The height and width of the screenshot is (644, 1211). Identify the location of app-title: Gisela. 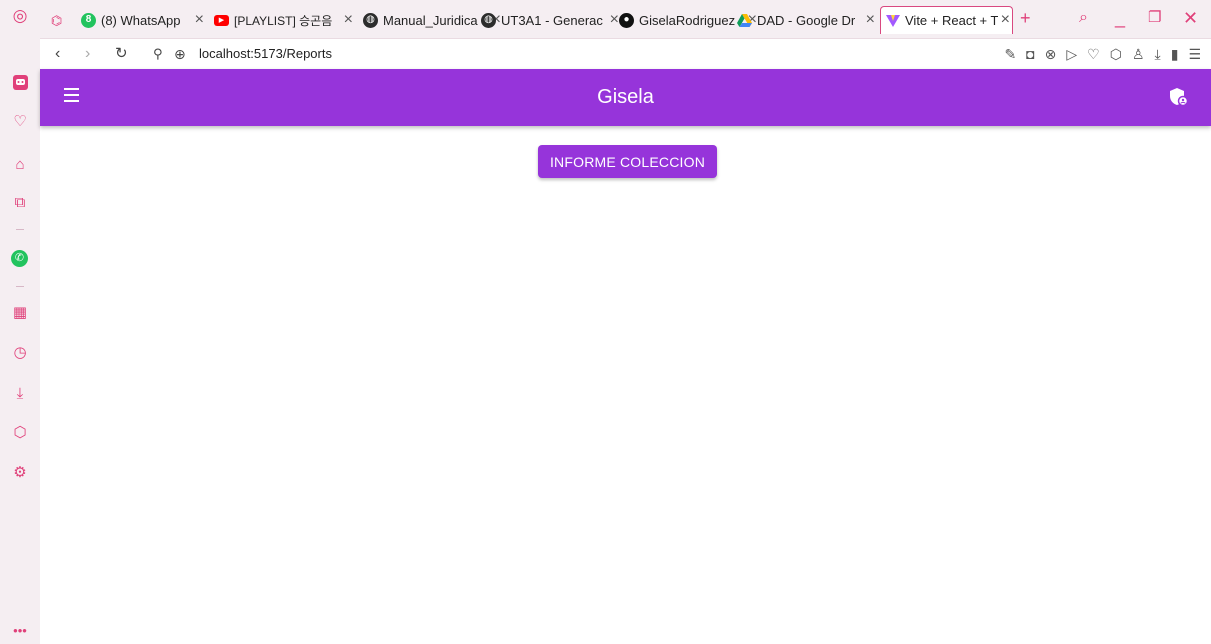
(625, 97).